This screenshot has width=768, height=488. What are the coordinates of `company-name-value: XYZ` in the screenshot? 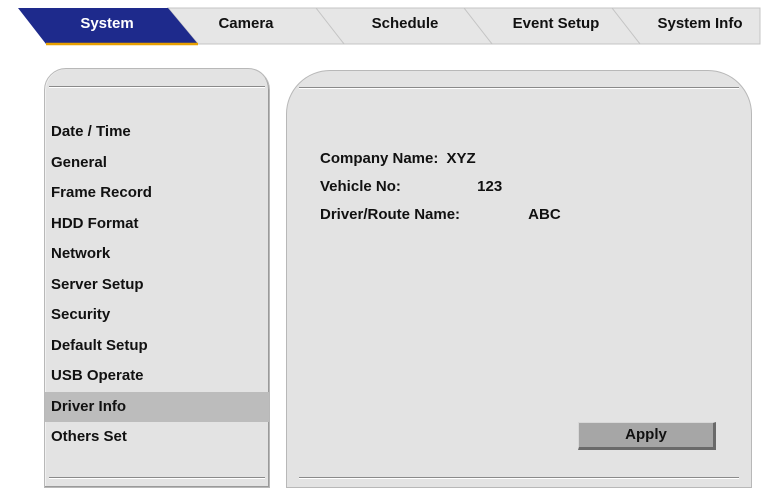 It's located at (461, 159).